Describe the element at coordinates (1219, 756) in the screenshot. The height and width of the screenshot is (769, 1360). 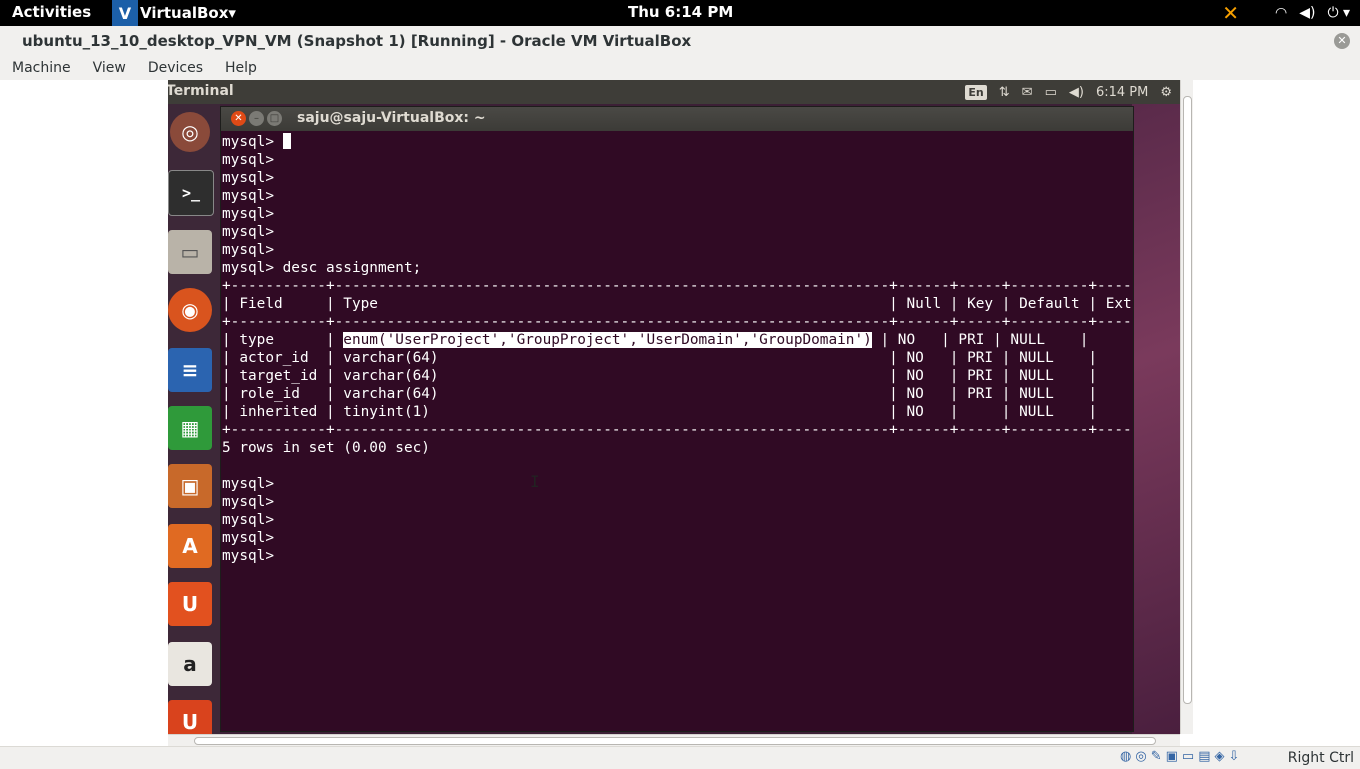
I see `mouse-icon: ◈` at that location.